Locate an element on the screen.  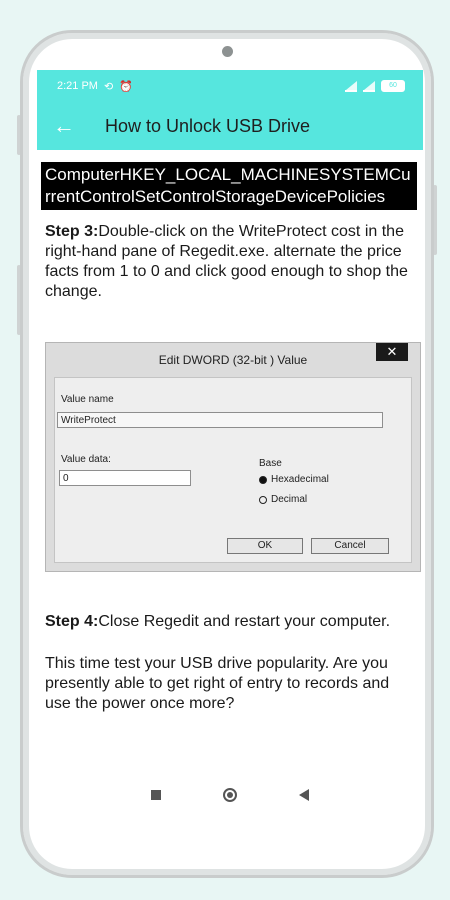
alarm-icon: ⏰ is located at coordinates (126, 86).